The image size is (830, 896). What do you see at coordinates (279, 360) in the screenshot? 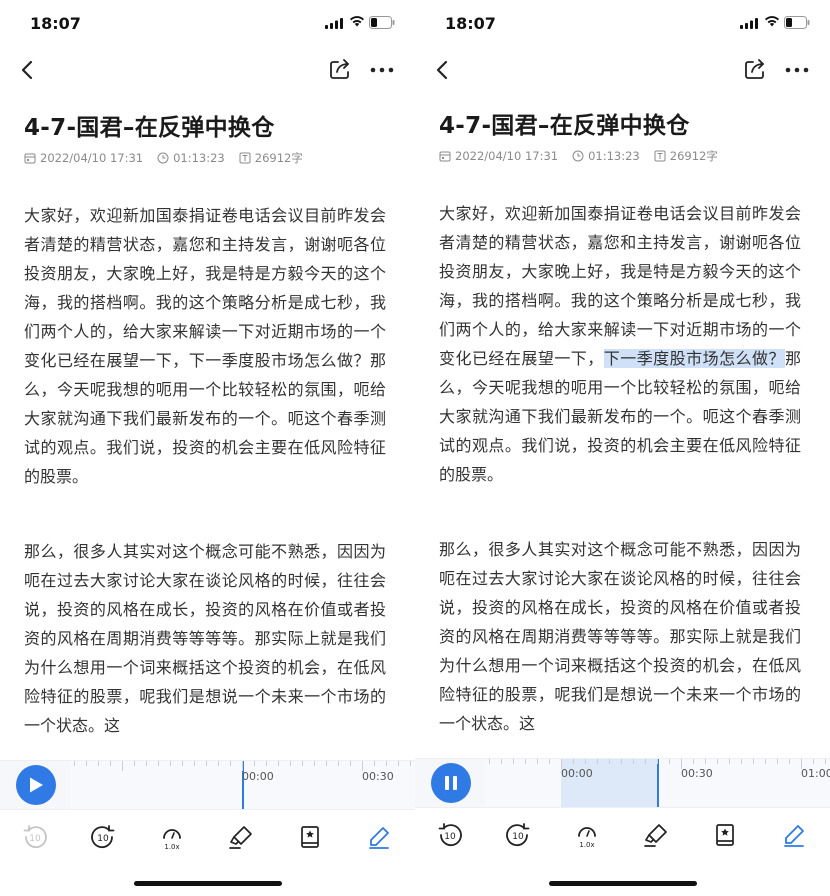
I see `current-sentence: 下一季度股市场怎么做？` at bounding box center [279, 360].